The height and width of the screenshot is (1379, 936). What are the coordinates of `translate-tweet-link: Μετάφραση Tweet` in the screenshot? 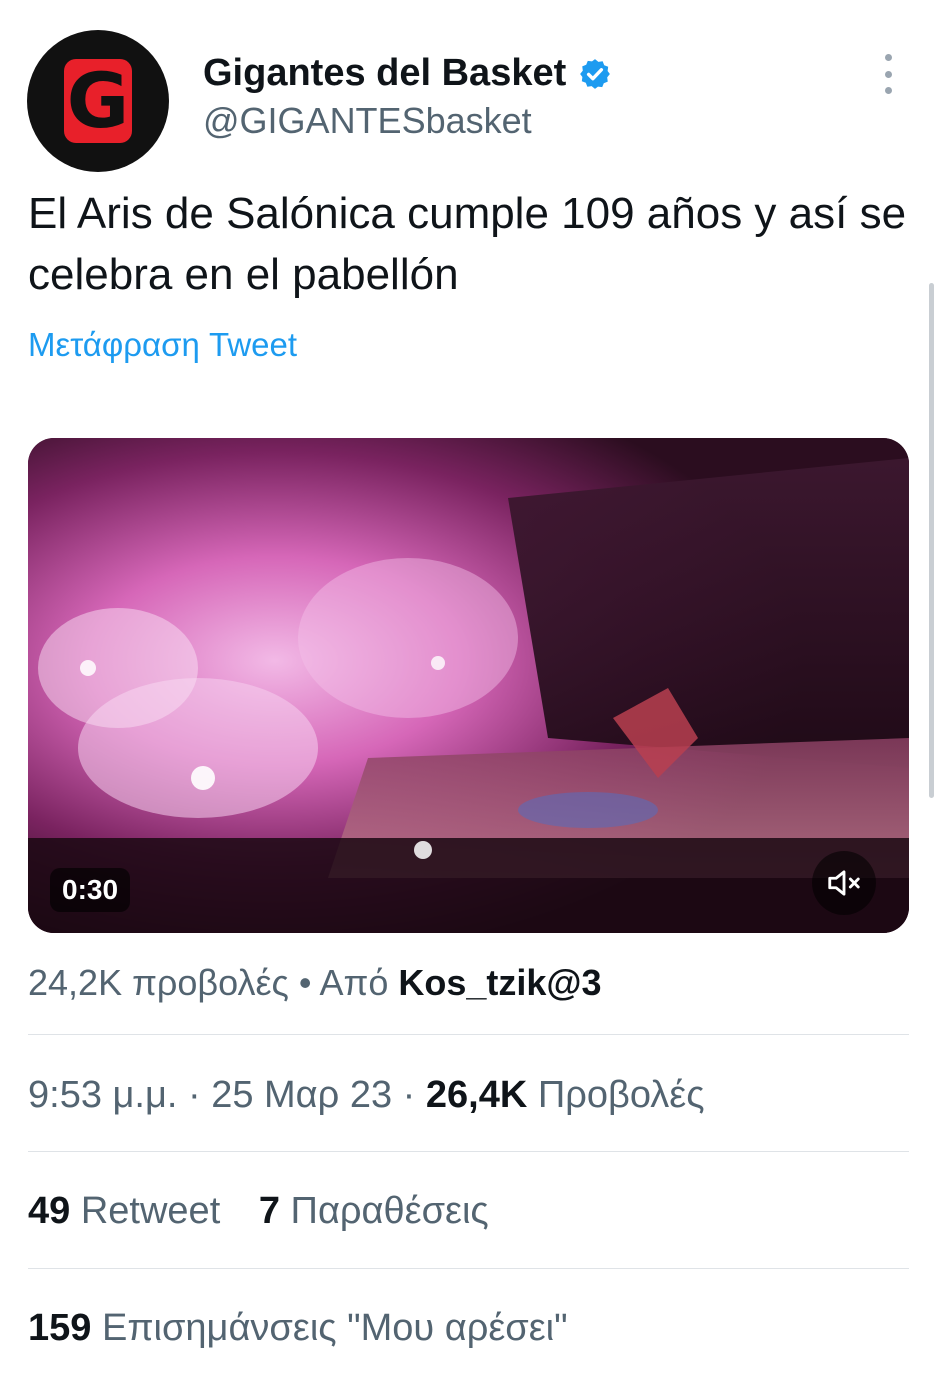 It's located at (162, 345).